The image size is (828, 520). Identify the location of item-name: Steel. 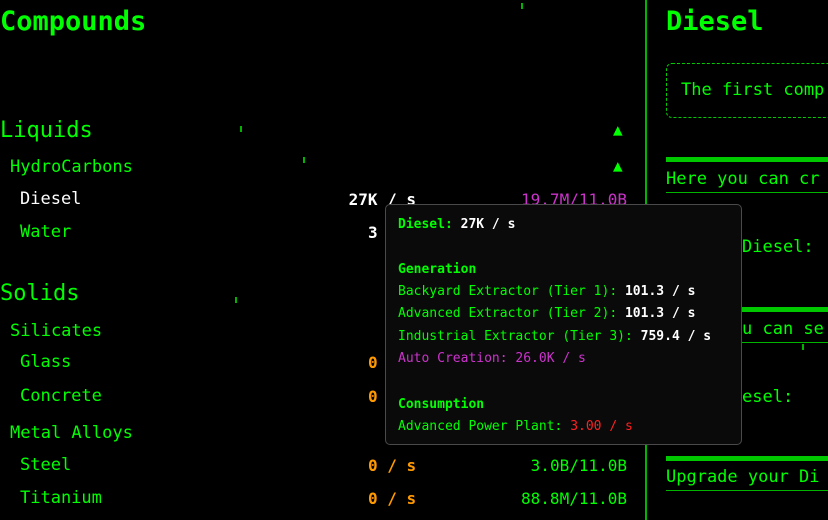
(46, 465).